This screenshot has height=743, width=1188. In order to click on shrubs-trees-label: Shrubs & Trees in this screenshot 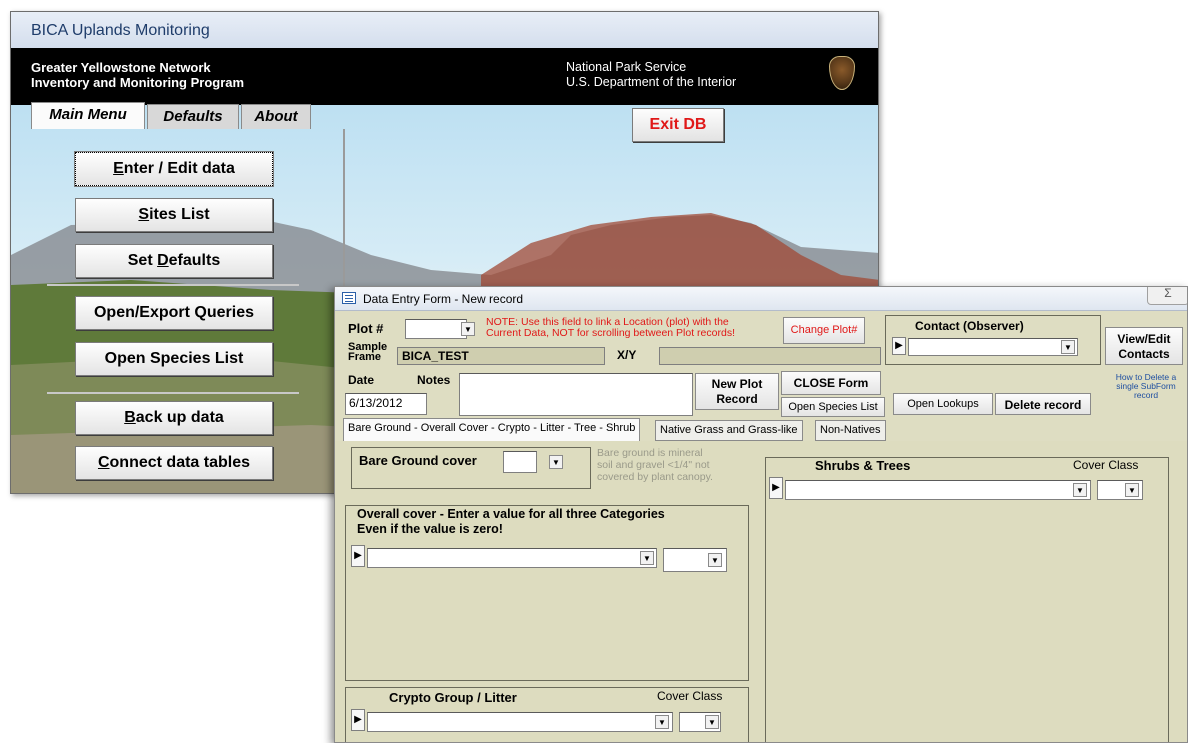, I will do `click(863, 465)`.